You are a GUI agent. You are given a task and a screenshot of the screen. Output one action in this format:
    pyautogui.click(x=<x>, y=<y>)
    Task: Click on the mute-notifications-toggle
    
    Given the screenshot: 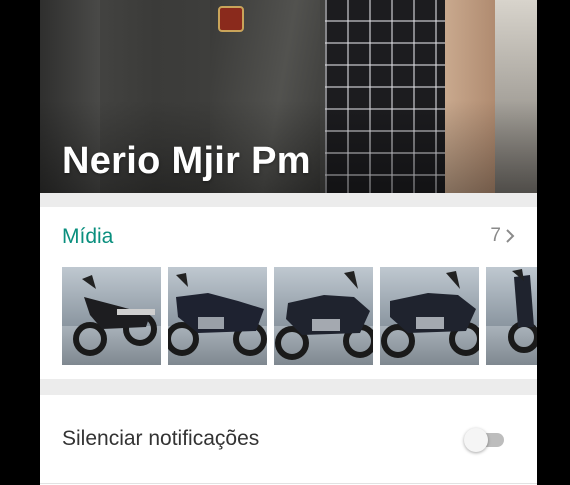 What is the action you would take?
    pyautogui.click(x=484, y=440)
    